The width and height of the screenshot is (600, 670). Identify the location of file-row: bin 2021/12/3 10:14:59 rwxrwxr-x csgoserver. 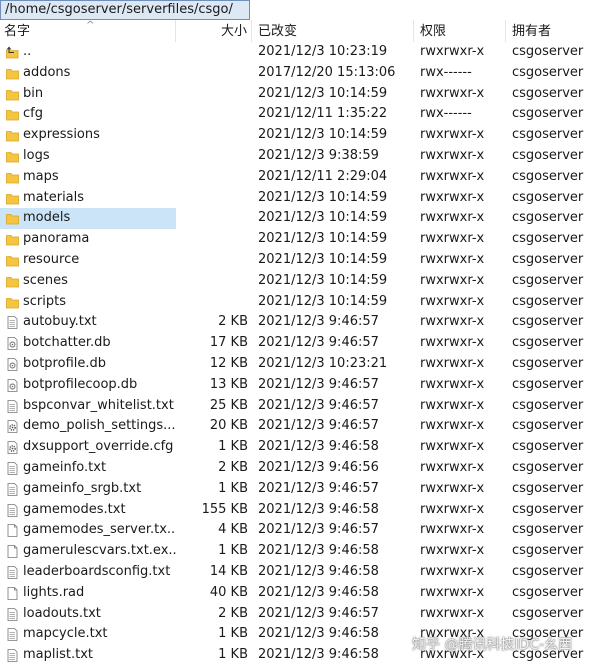
(300, 94).